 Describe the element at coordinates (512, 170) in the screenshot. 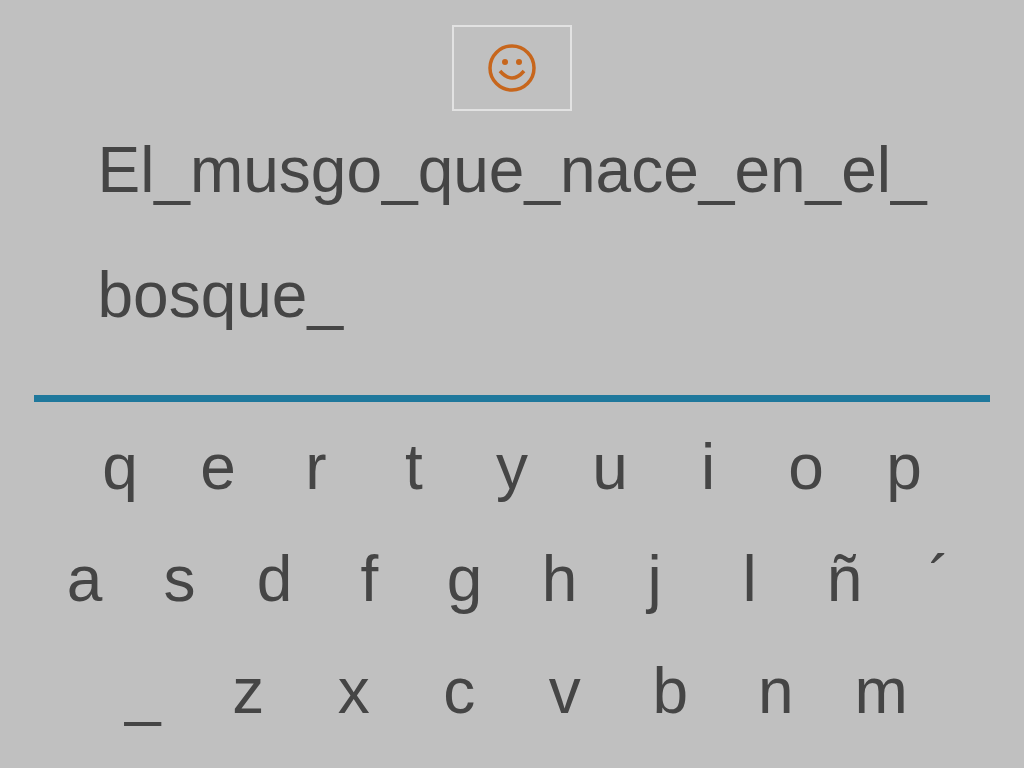

I see `phrase-text: El_musgo_que_nace_en_el_` at that location.